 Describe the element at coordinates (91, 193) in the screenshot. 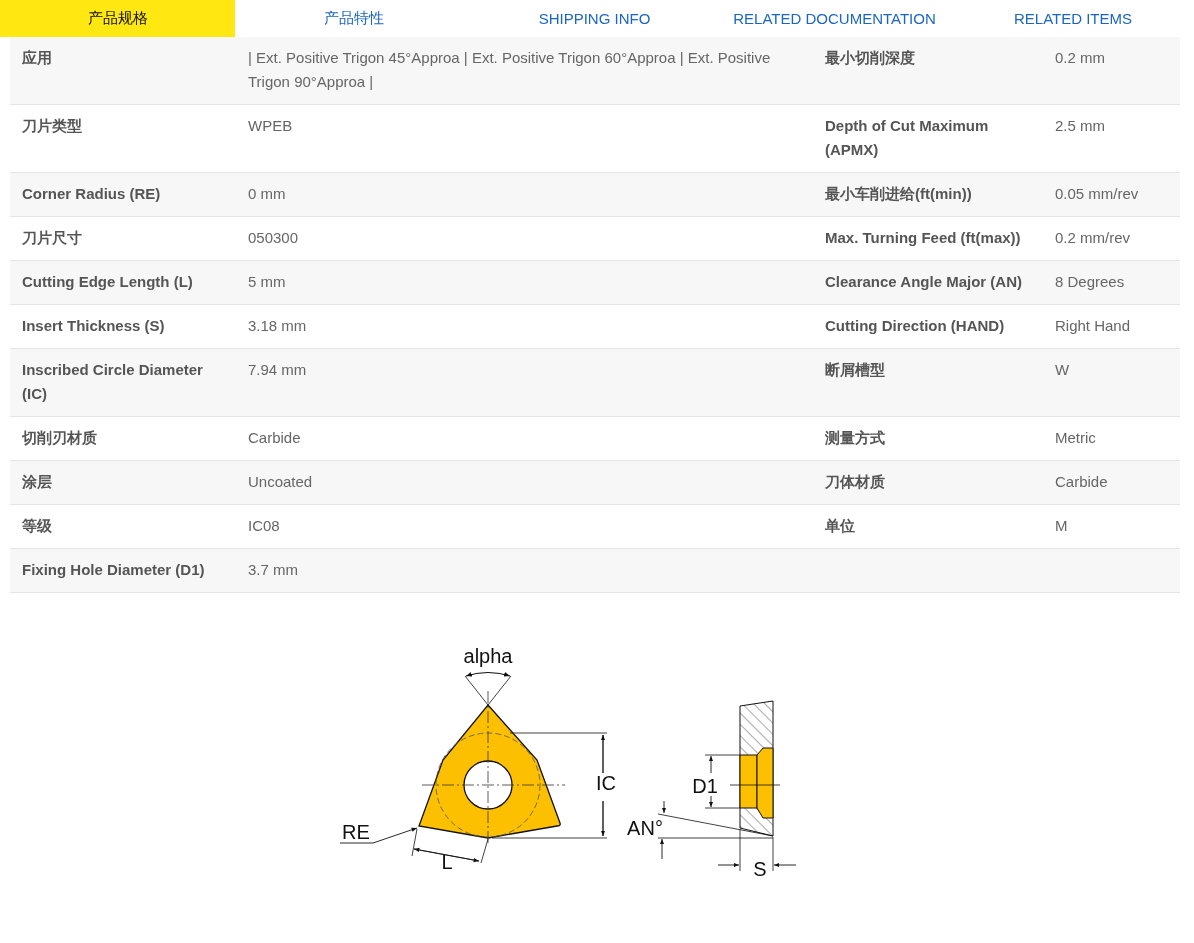

I see `spec-label: Corner Radius (RE)` at that location.